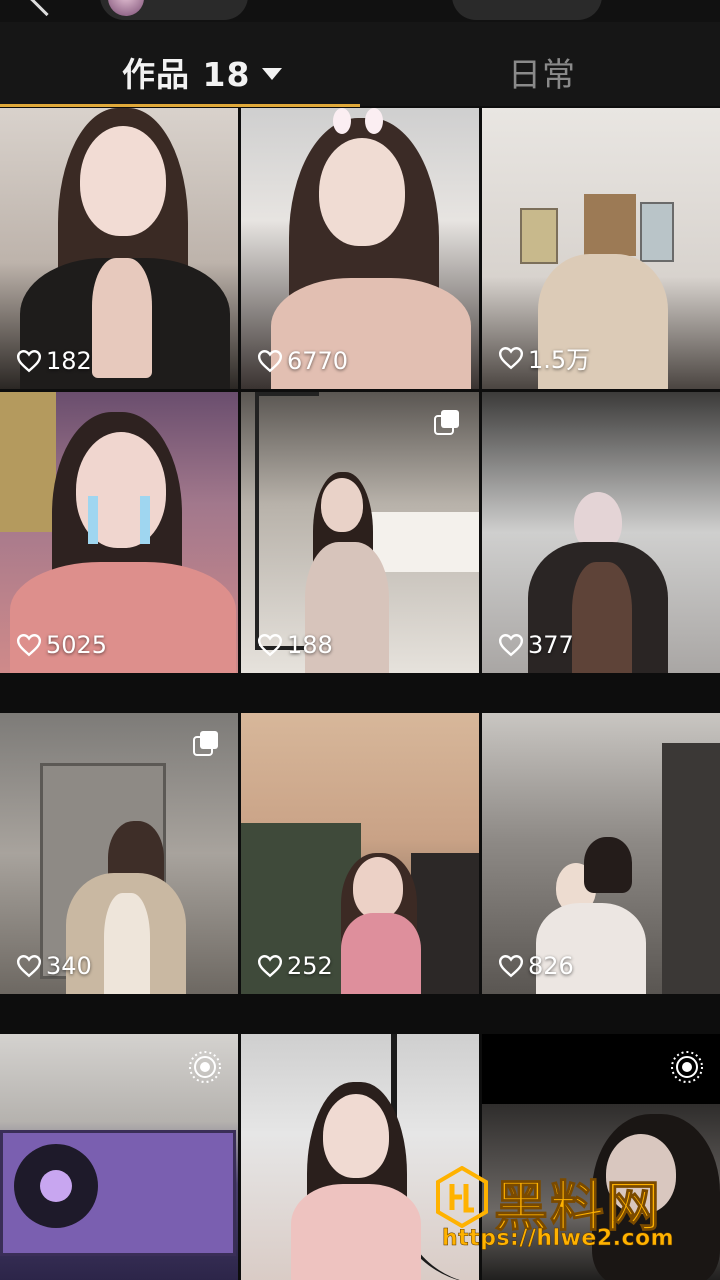 Image resolution: width=720 pixels, height=1280 pixels. Describe the element at coordinates (462, 1197) in the screenshot. I see `watermark-logo-icon` at that location.